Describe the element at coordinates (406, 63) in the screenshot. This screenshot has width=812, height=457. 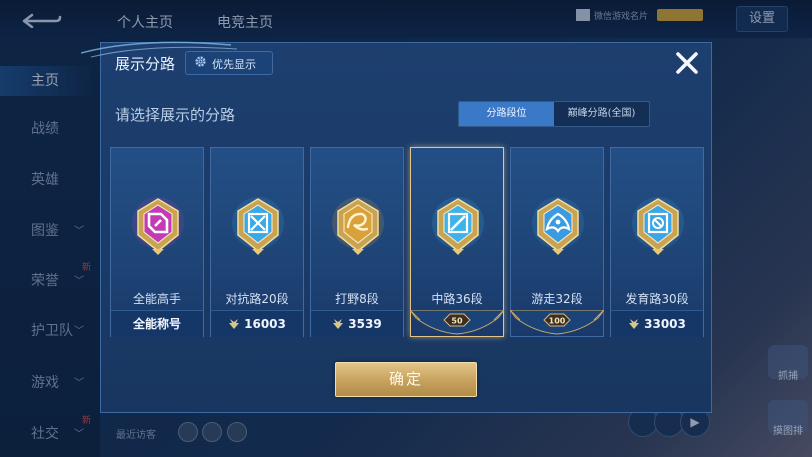
I see `dialog-header: 展示分路 优先显示` at that location.